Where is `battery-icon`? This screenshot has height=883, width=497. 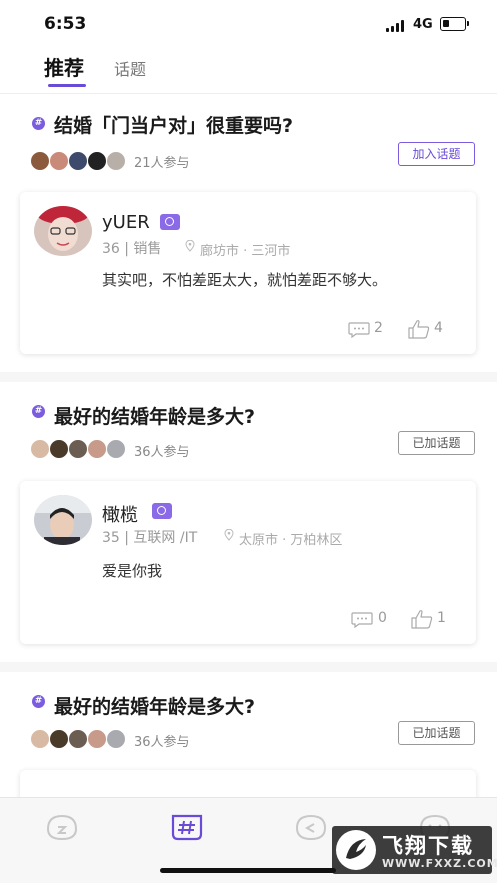 battery-icon is located at coordinates (453, 24).